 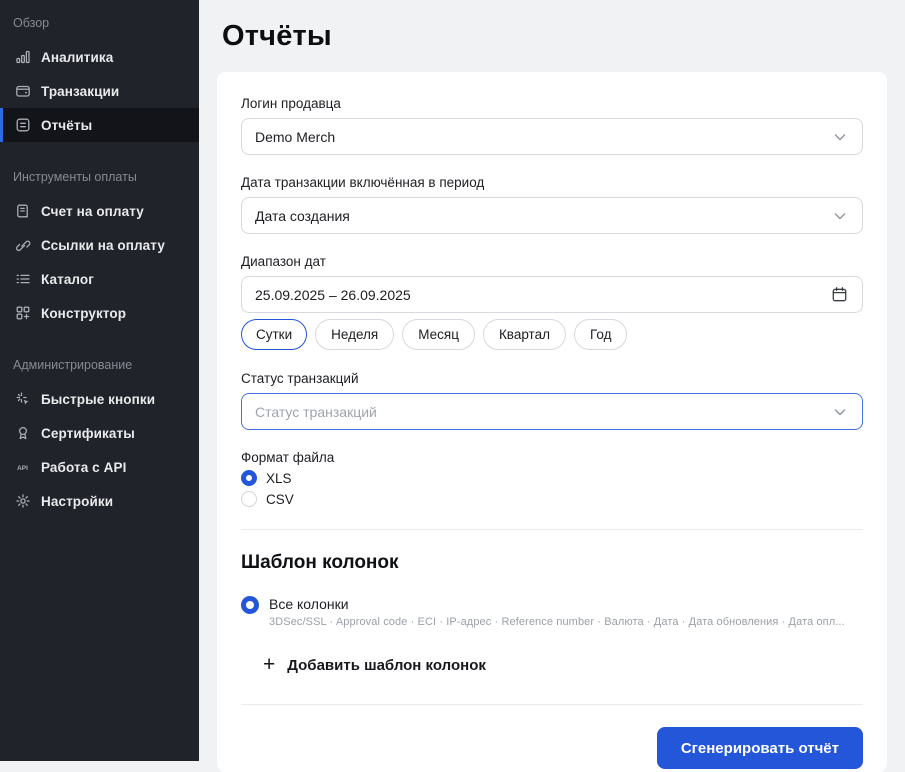 I want to click on date-range-input: 25.09.2025 – 26.09.2025, so click(x=552, y=294).